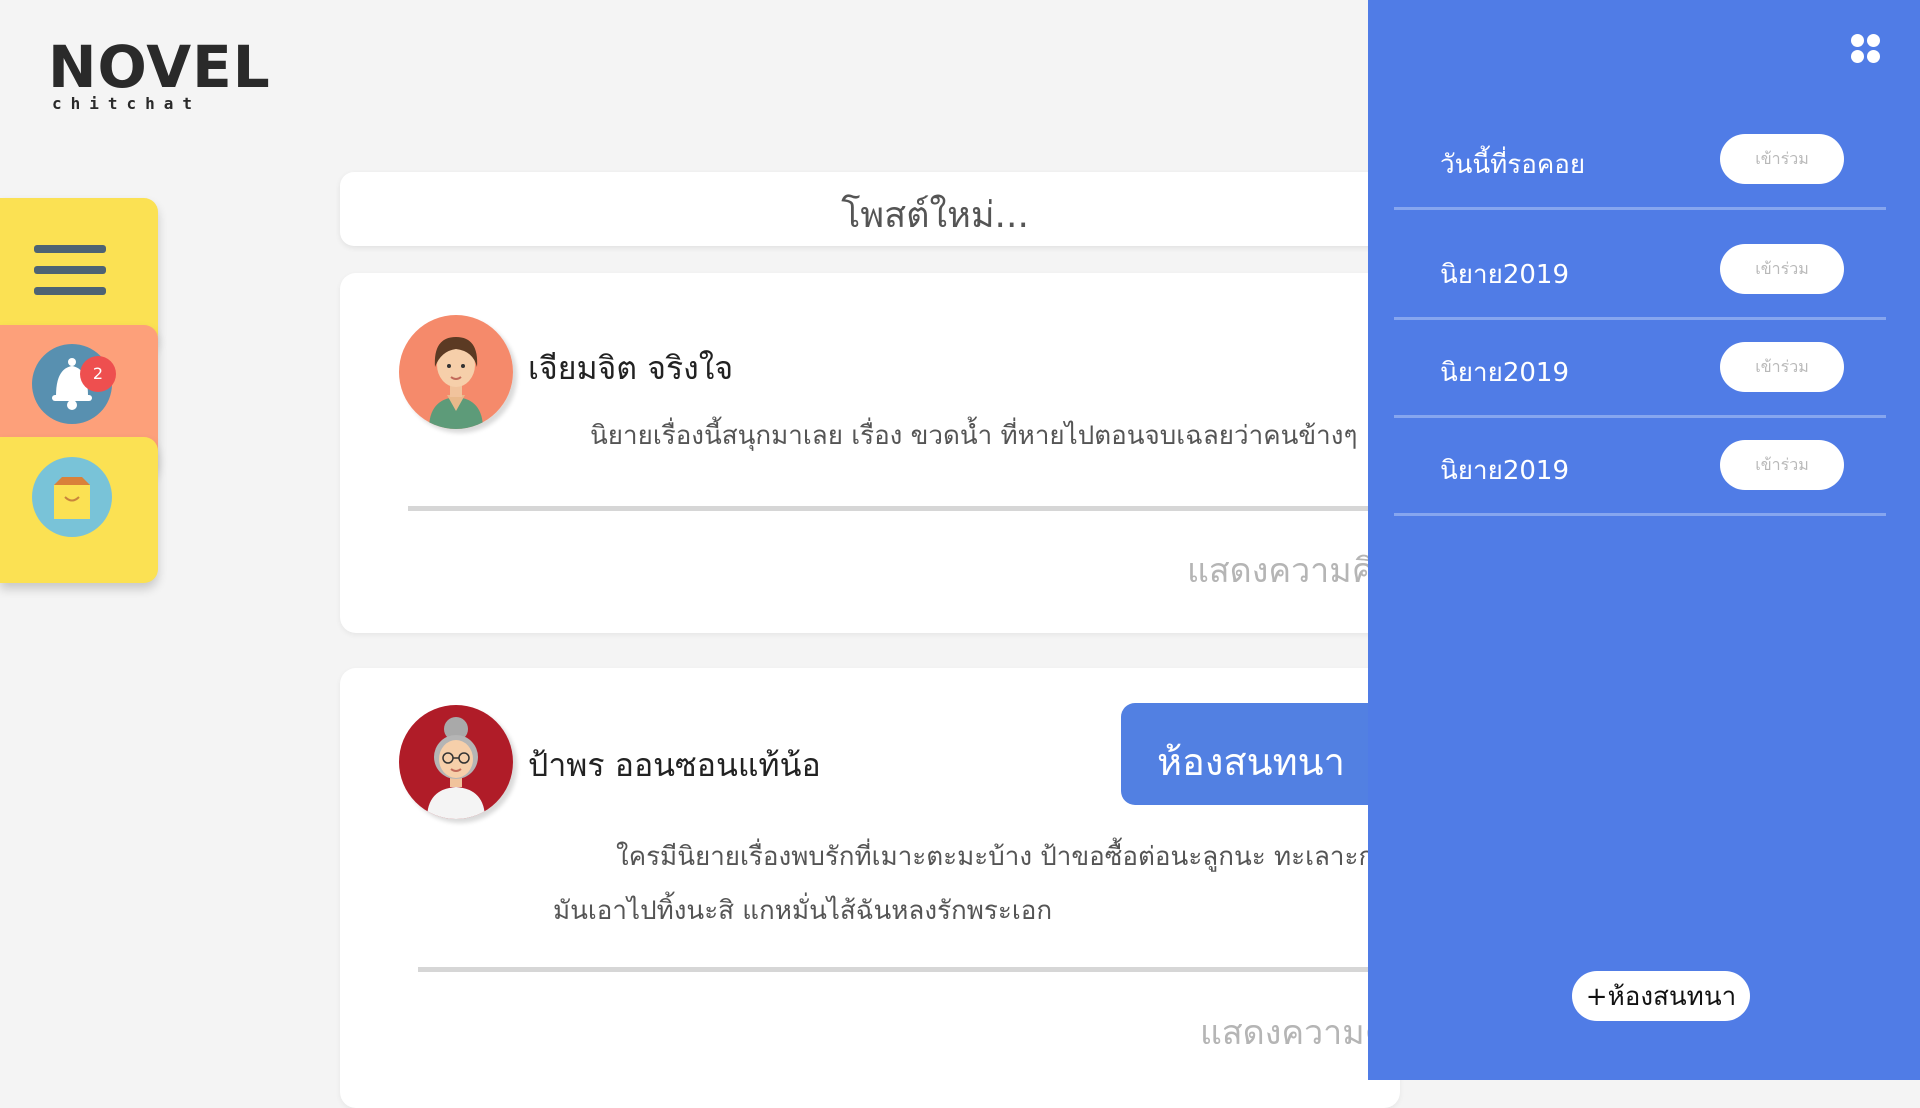 The width and height of the screenshot is (1920, 1108). Describe the element at coordinates (1661, 996) in the screenshot. I see `add-chat-room-button: +ห้องสนทนา` at that location.